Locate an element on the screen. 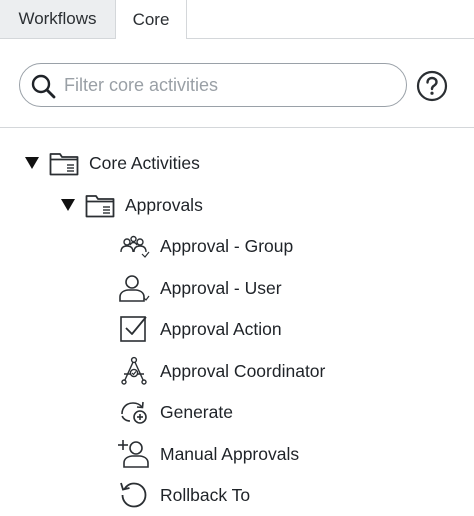 This screenshot has height=516, width=474. activity-approval-user: Approval - User is located at coordinates (200, 288).